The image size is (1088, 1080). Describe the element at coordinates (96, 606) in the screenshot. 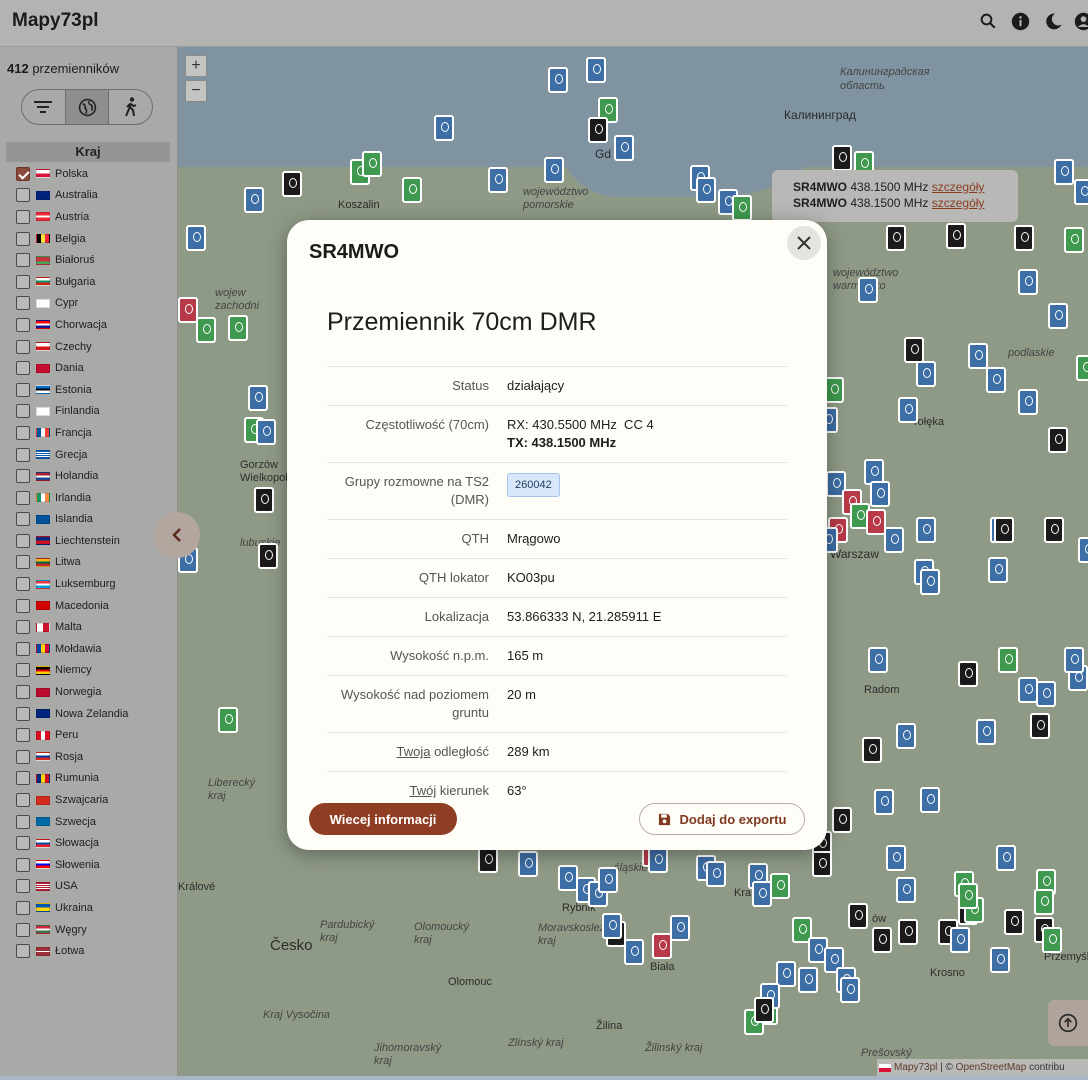

I see `country-item: Macedonia` at that location.